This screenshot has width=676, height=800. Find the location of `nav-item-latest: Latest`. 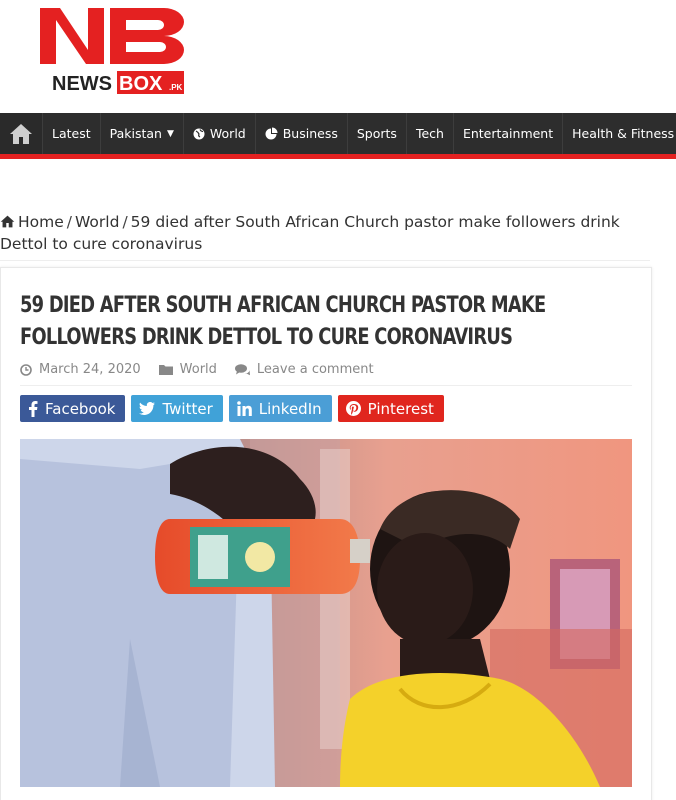

nav-item-latest: Latest is located at coordinates (72, 133).